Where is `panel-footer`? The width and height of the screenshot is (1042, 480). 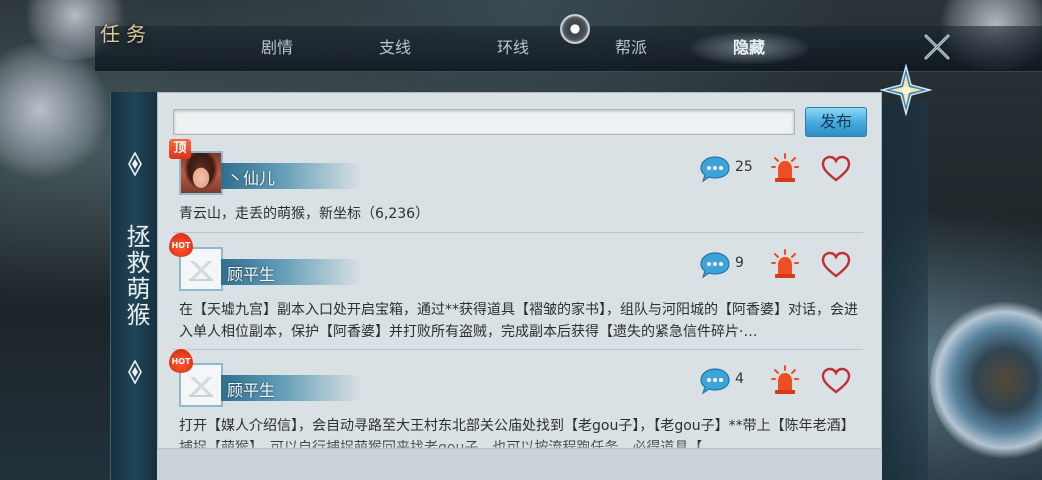
panel-footer is located at coordinates (519, 464).